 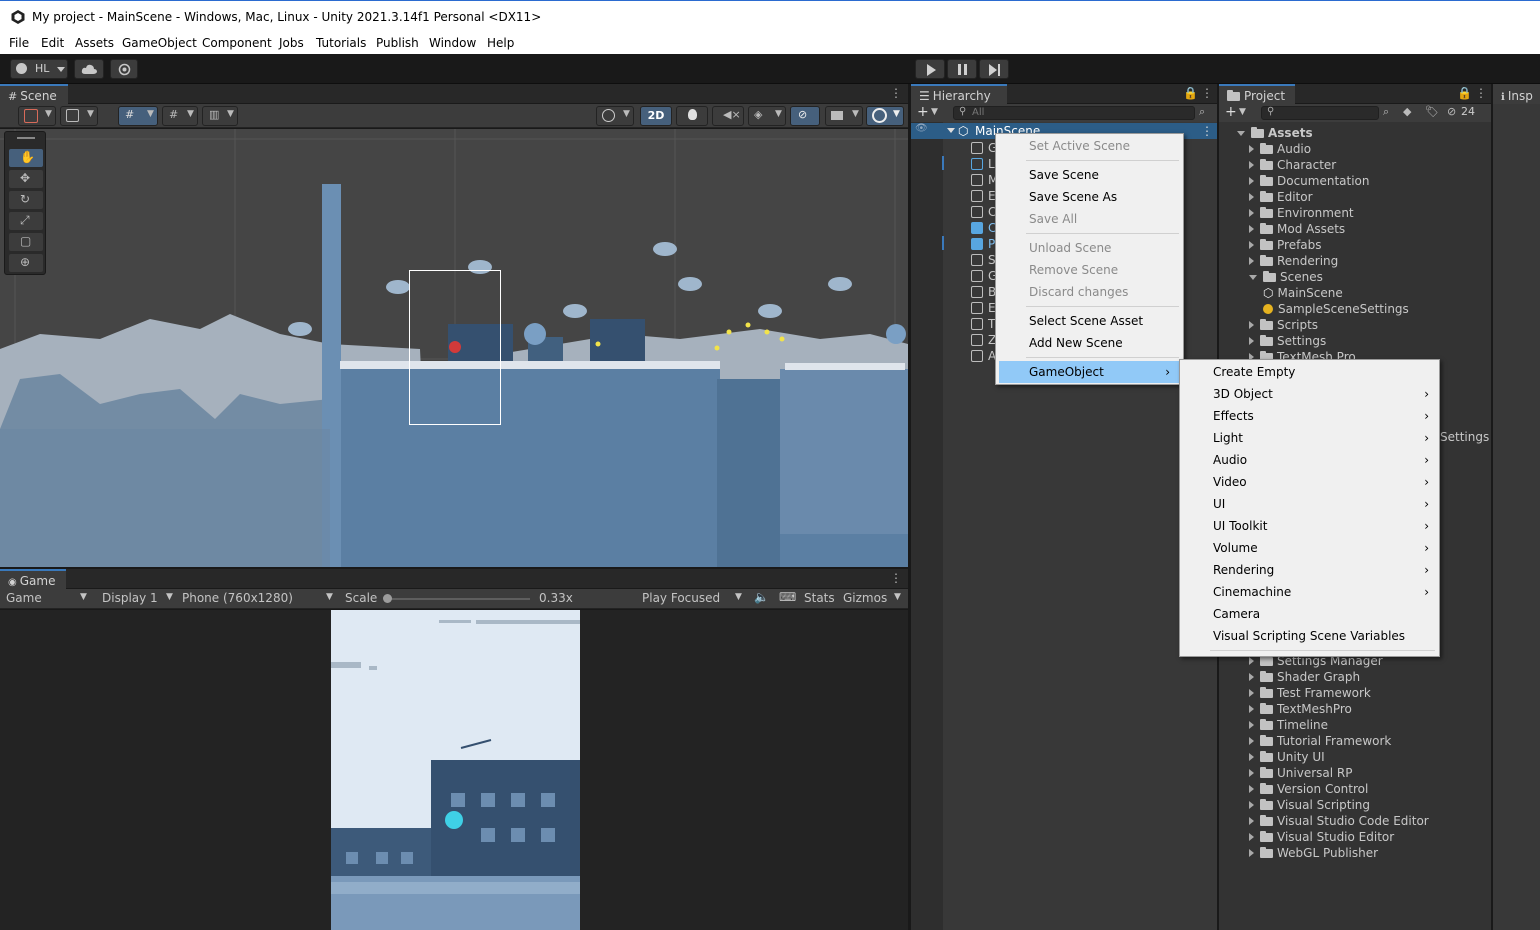 What do you see at coordinates (237, 43) in the screenshot?
I see `menu-component: Component` at bounding box center [237, 43].